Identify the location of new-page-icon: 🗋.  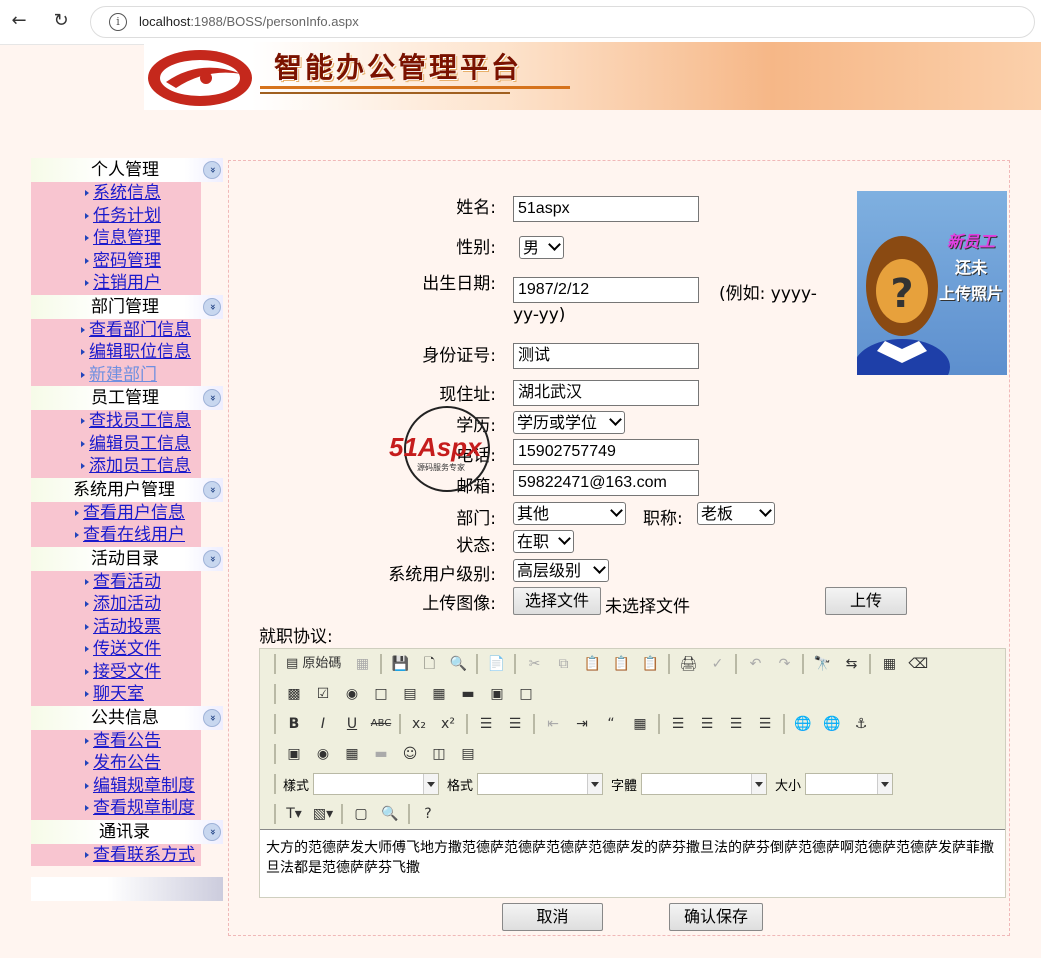
(429, 664).